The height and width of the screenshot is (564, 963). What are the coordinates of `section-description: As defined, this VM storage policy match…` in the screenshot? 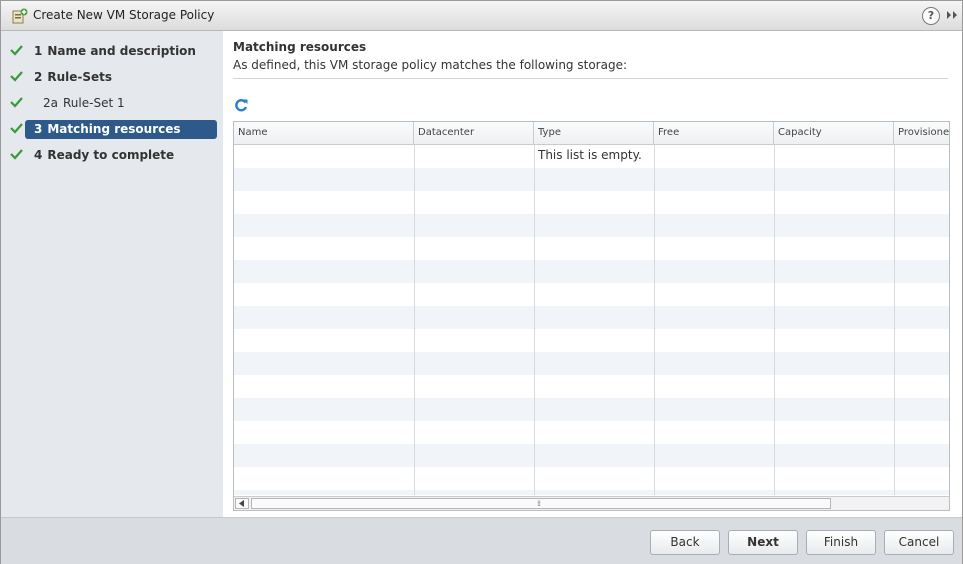 It's located at (430, 65).